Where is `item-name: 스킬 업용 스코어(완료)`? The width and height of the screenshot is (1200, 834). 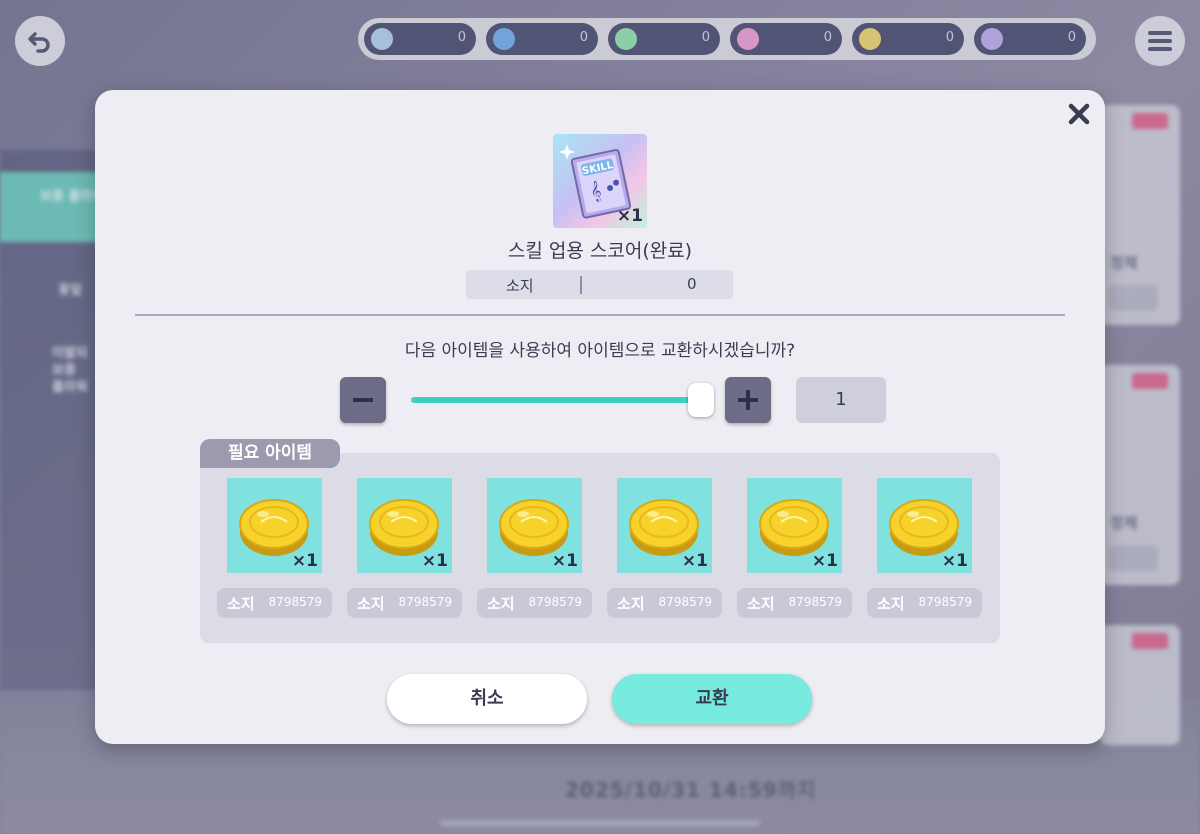
item-name: 스킬 업용 스코어(완료) is located at coordinates (600, 251).